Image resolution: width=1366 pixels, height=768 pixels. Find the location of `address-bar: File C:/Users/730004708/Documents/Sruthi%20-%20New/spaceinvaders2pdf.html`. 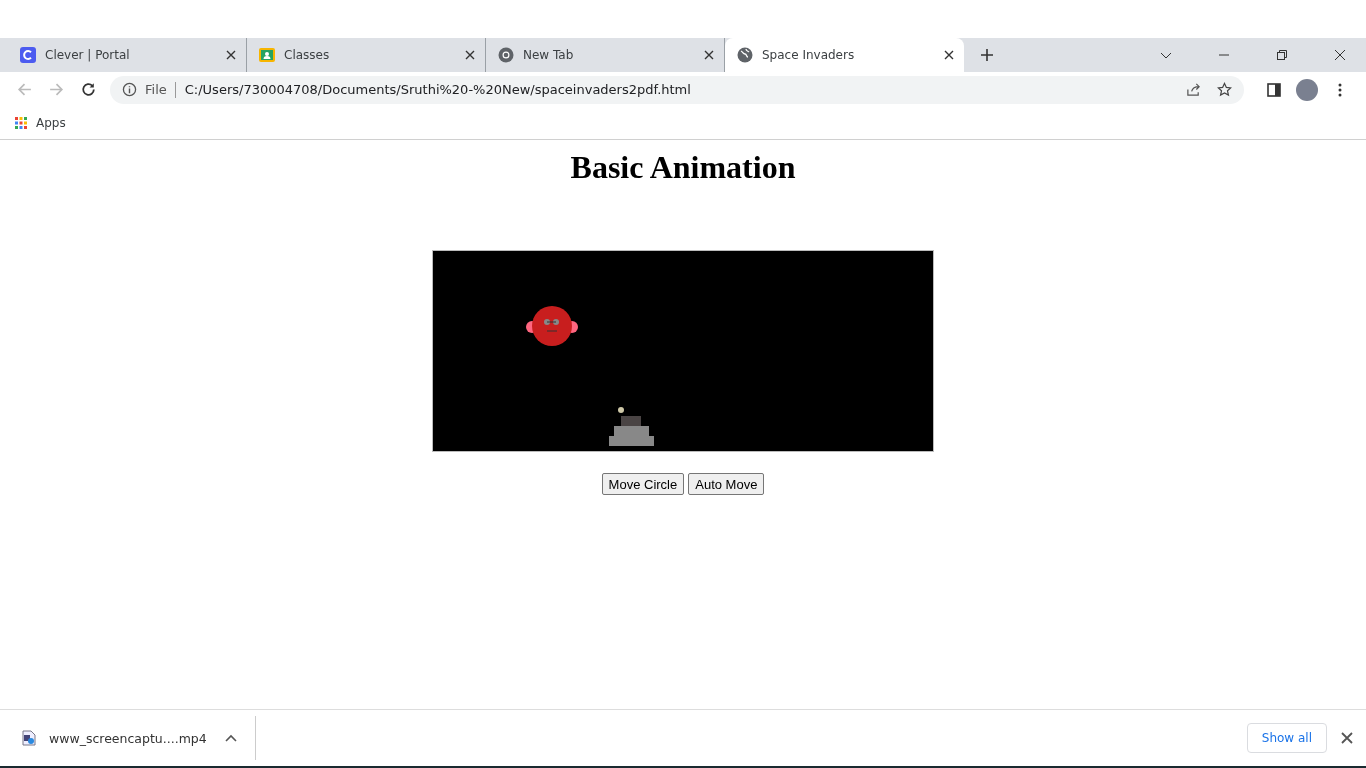

address-bar: File C:/Users/730004708/Documents/Sruthi%20-%20New/spaceinvaders2pdf.html is located at coordinates (677, 89).